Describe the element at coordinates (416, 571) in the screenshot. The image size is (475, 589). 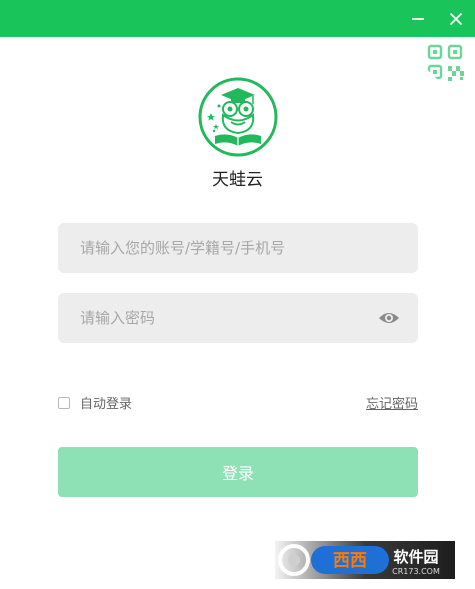
I see `watermark-text-sub: CR173.COM` at that location.